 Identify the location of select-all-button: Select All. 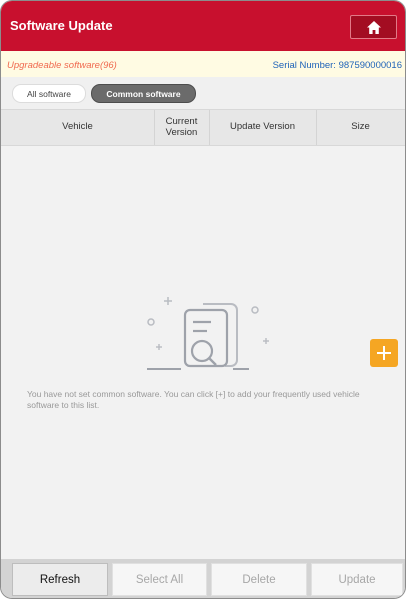
(159, 579).